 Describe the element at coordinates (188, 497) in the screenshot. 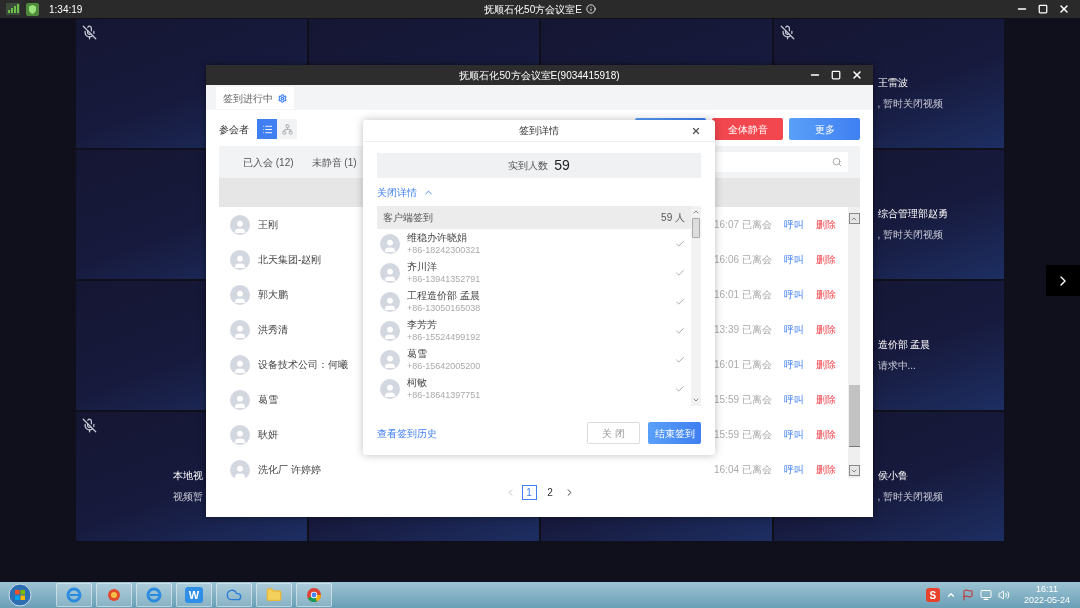

I see `video-status: 视频暂` at that location.